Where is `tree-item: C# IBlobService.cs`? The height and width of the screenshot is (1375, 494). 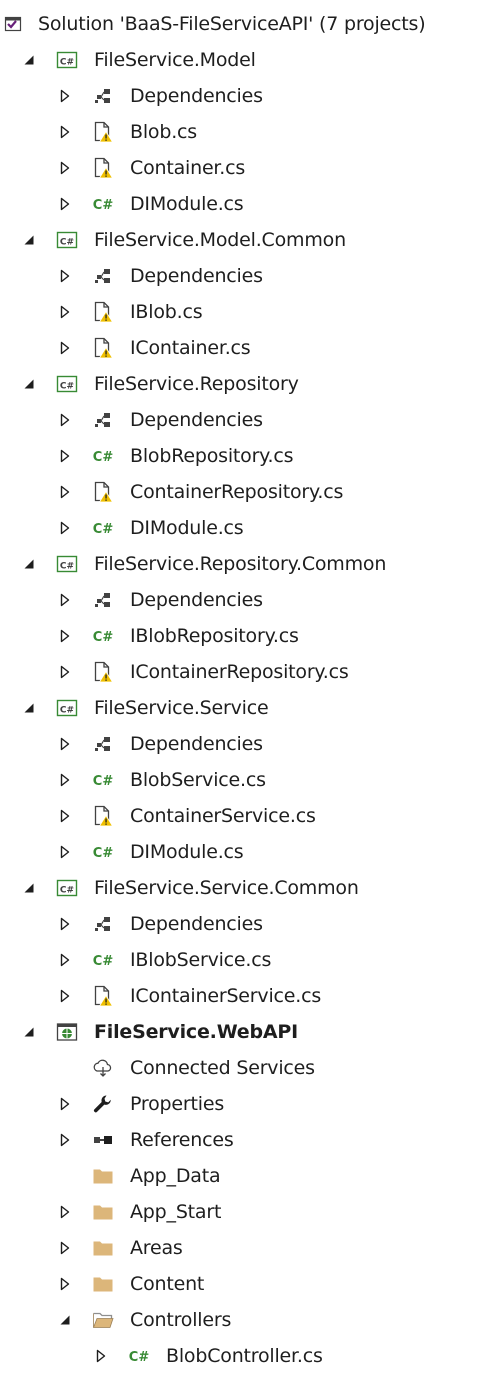 tree-item: C# IBlobService.cs is located at coordinates (247, 960).